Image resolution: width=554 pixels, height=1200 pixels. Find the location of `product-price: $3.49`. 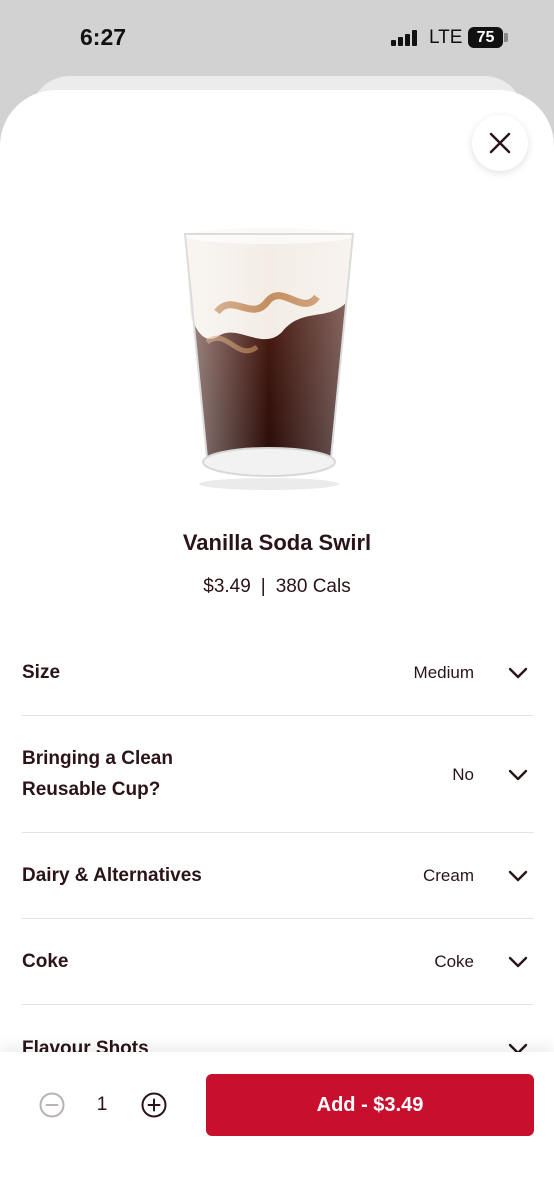

product-price: $3.49 is located at coordinates (227, 586).